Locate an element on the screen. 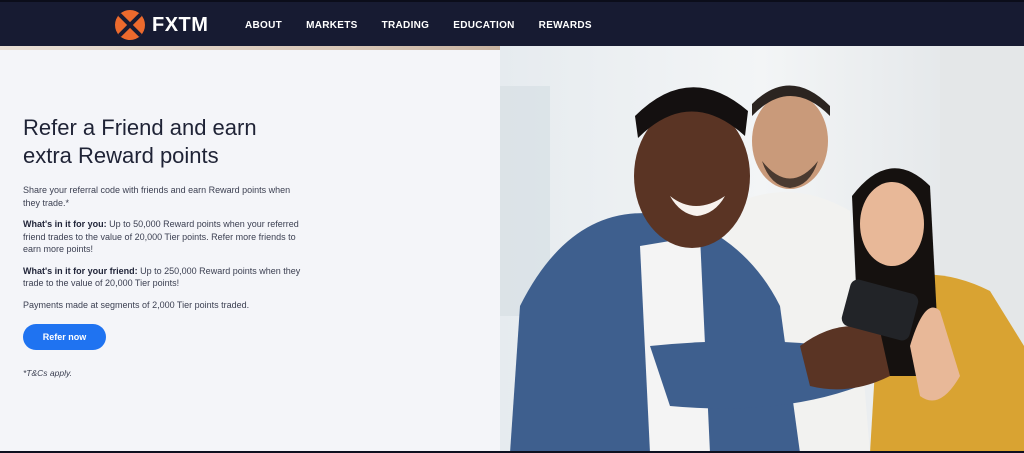  benefit-you-label: What's in it for you: is located at coordinates (65, 224).